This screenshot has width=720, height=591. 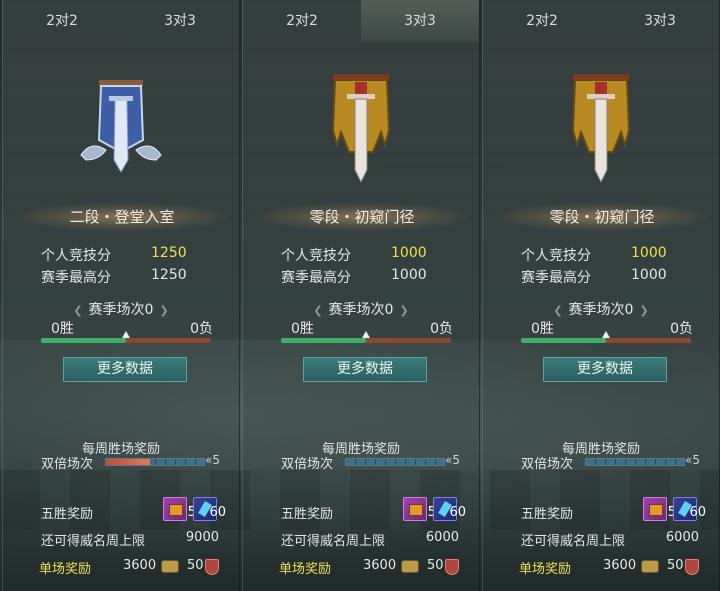 I want to click on season-high-value: 1250, so click(x=169, y=275).